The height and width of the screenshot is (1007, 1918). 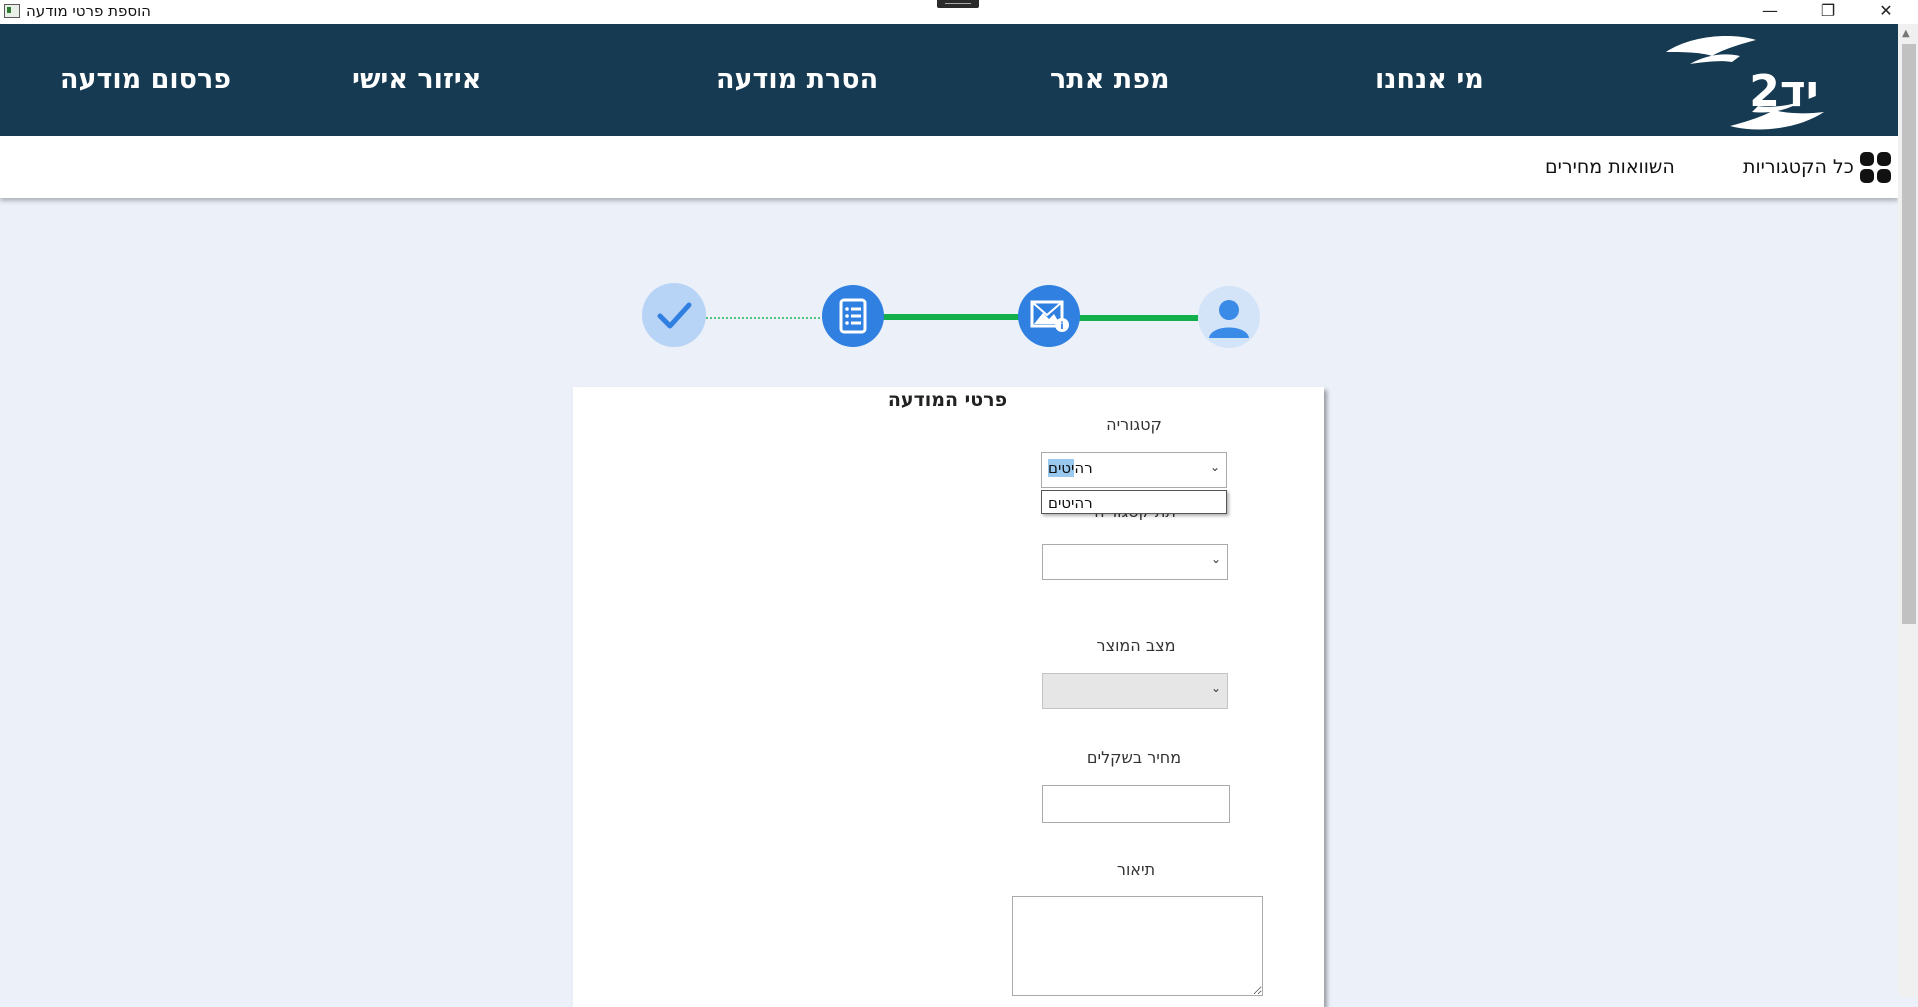 What do you see at coordinates (1770, 10) in the screenshot?
I see `minimize-button: —` at bounding box center [1770, 10].